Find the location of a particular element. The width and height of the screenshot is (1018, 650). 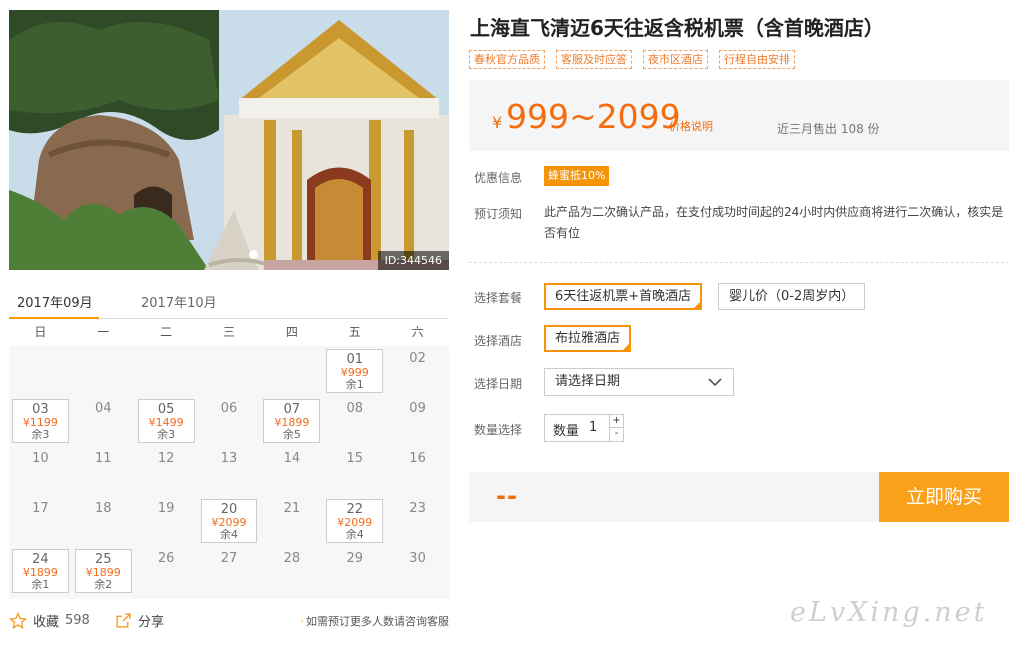

product-tag: 客服及时应答 is located at coordinates (594, 59).